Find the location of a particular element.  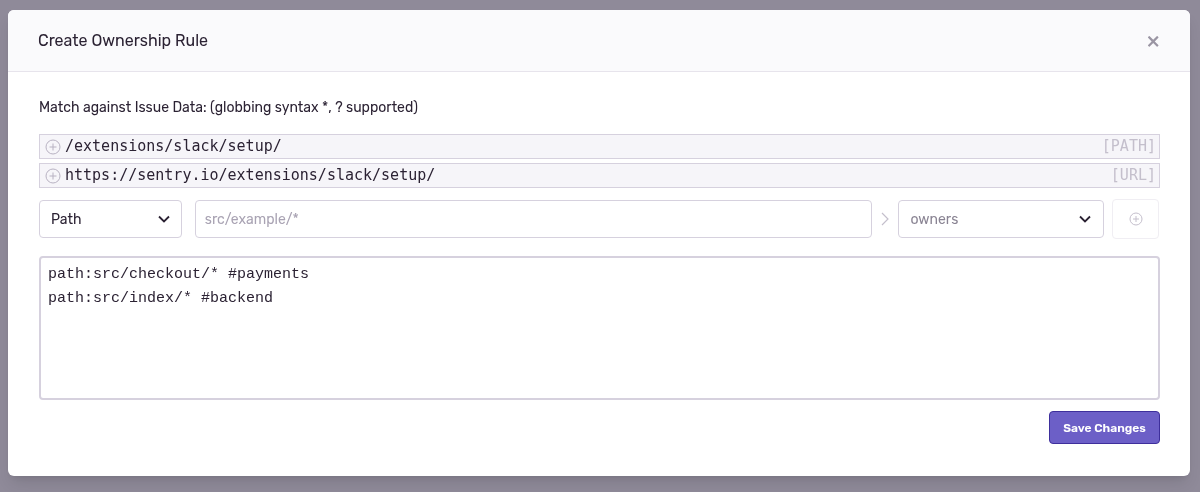

chevron-right-icon is located at coordinates (885, 219).